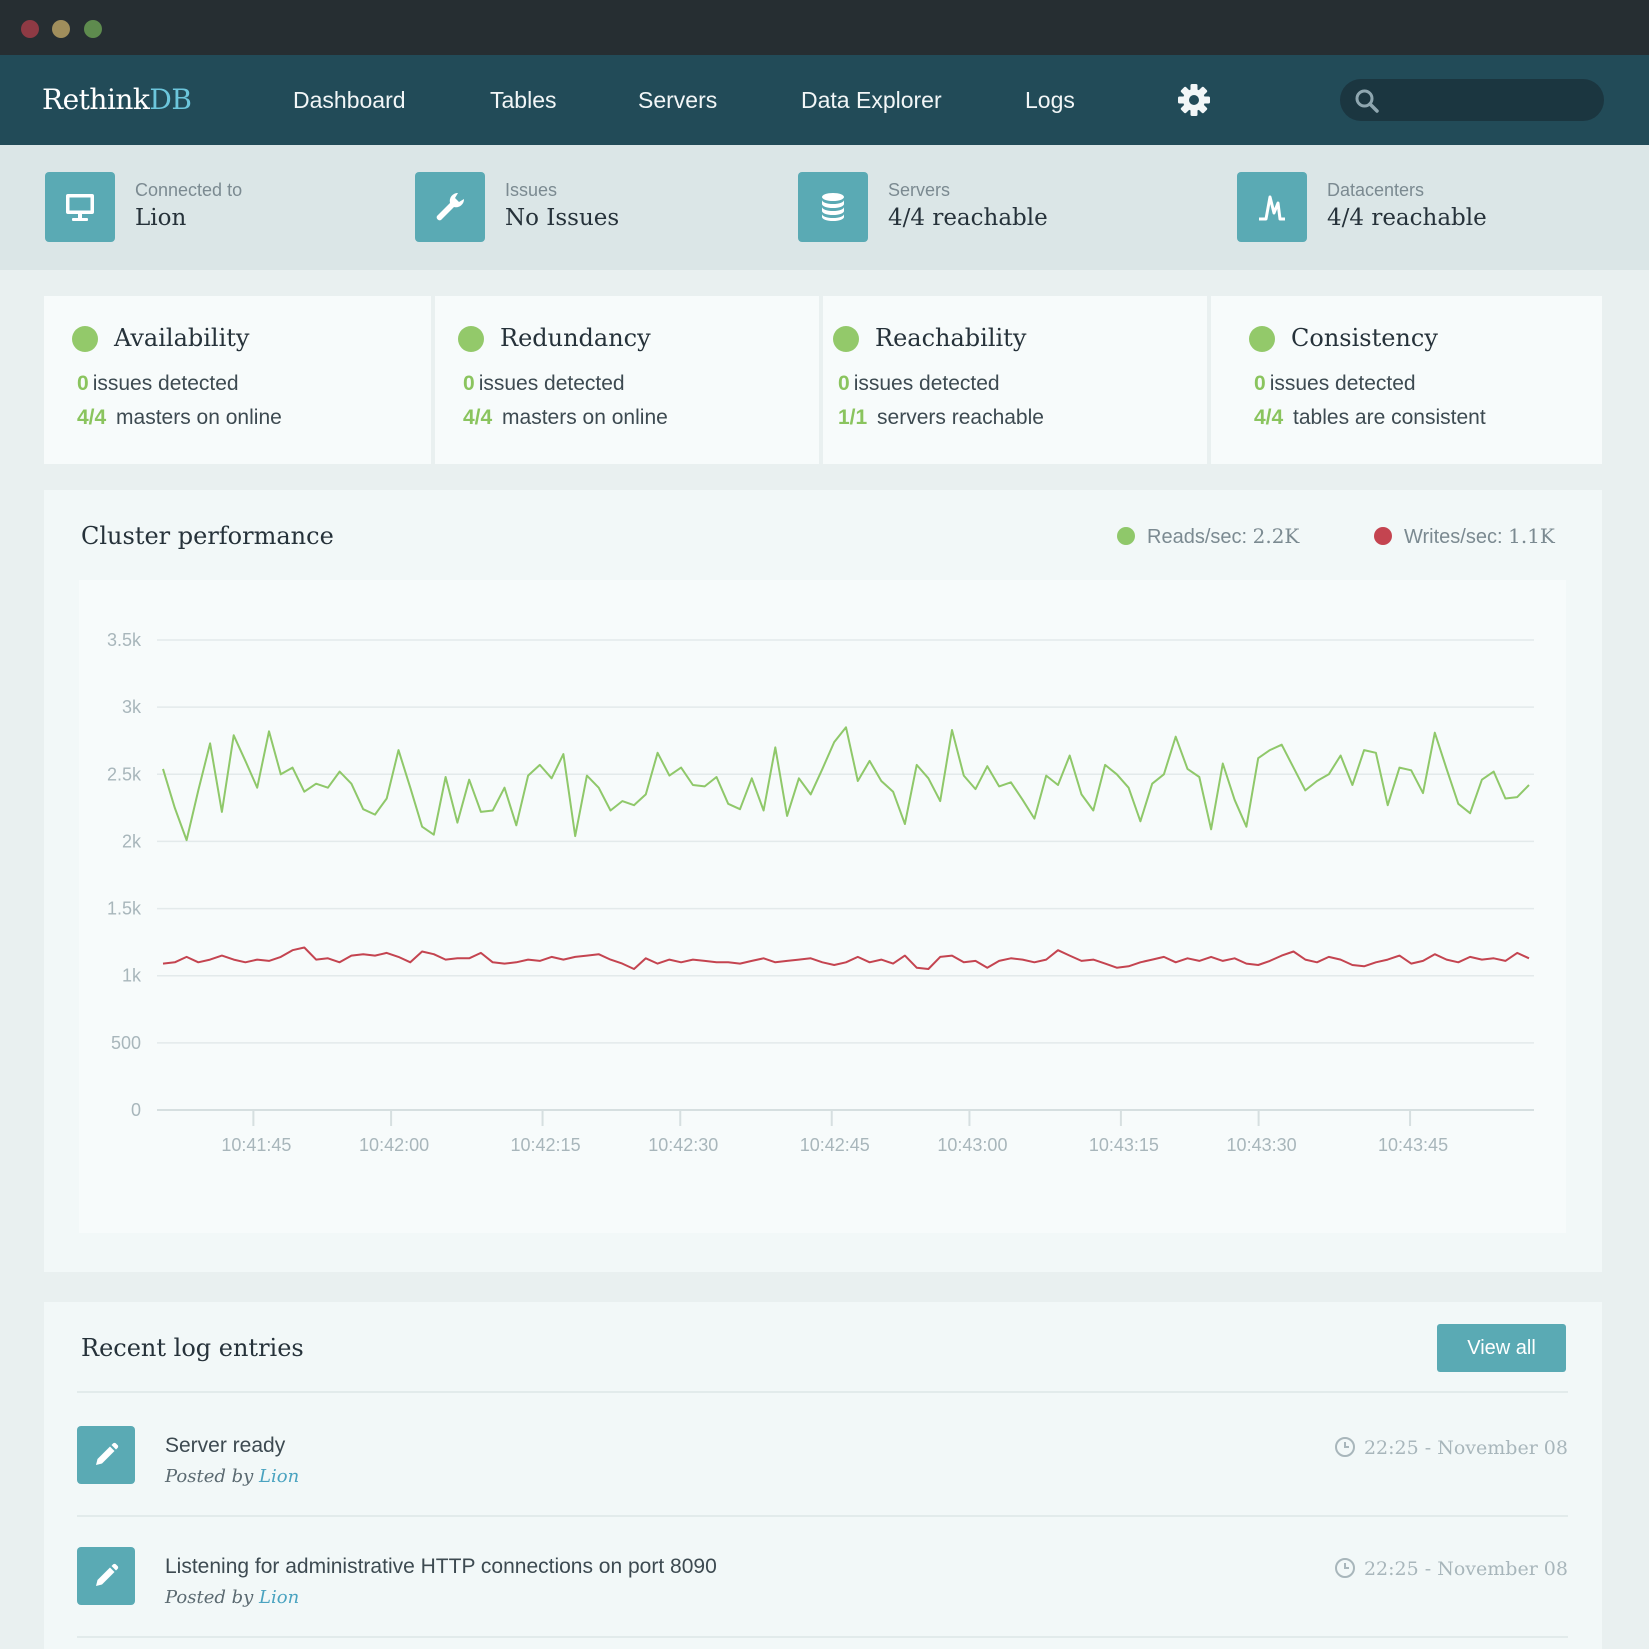 The image size is (1649, 1649). What do you see at coordinates (1364, 338) in the screenshot?
I see `card-title: Consistency` at bounding box center [1364, 338].